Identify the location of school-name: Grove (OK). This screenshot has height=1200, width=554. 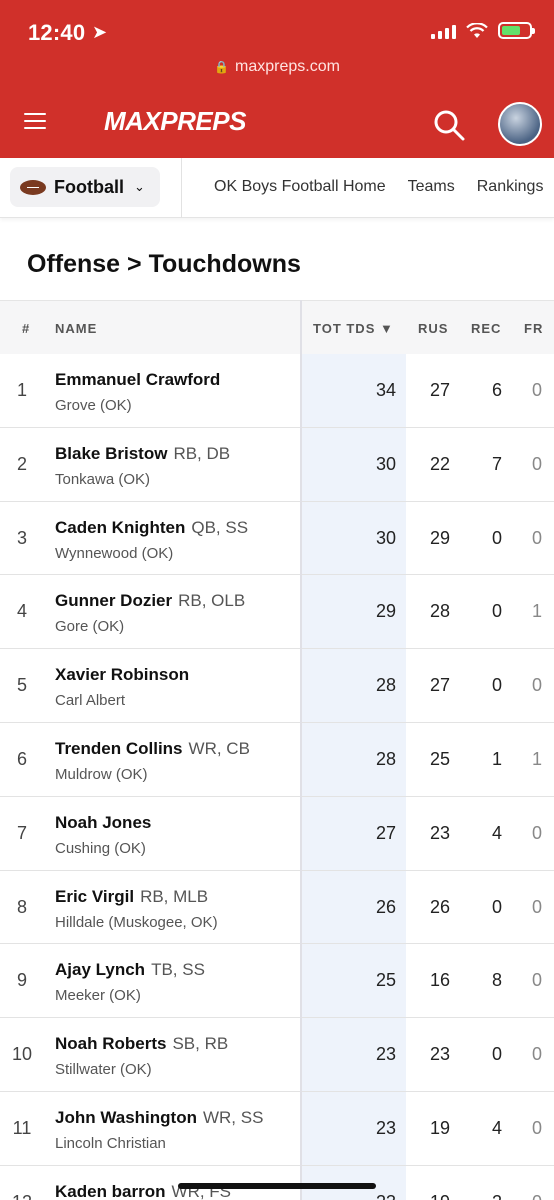
(93, 405).